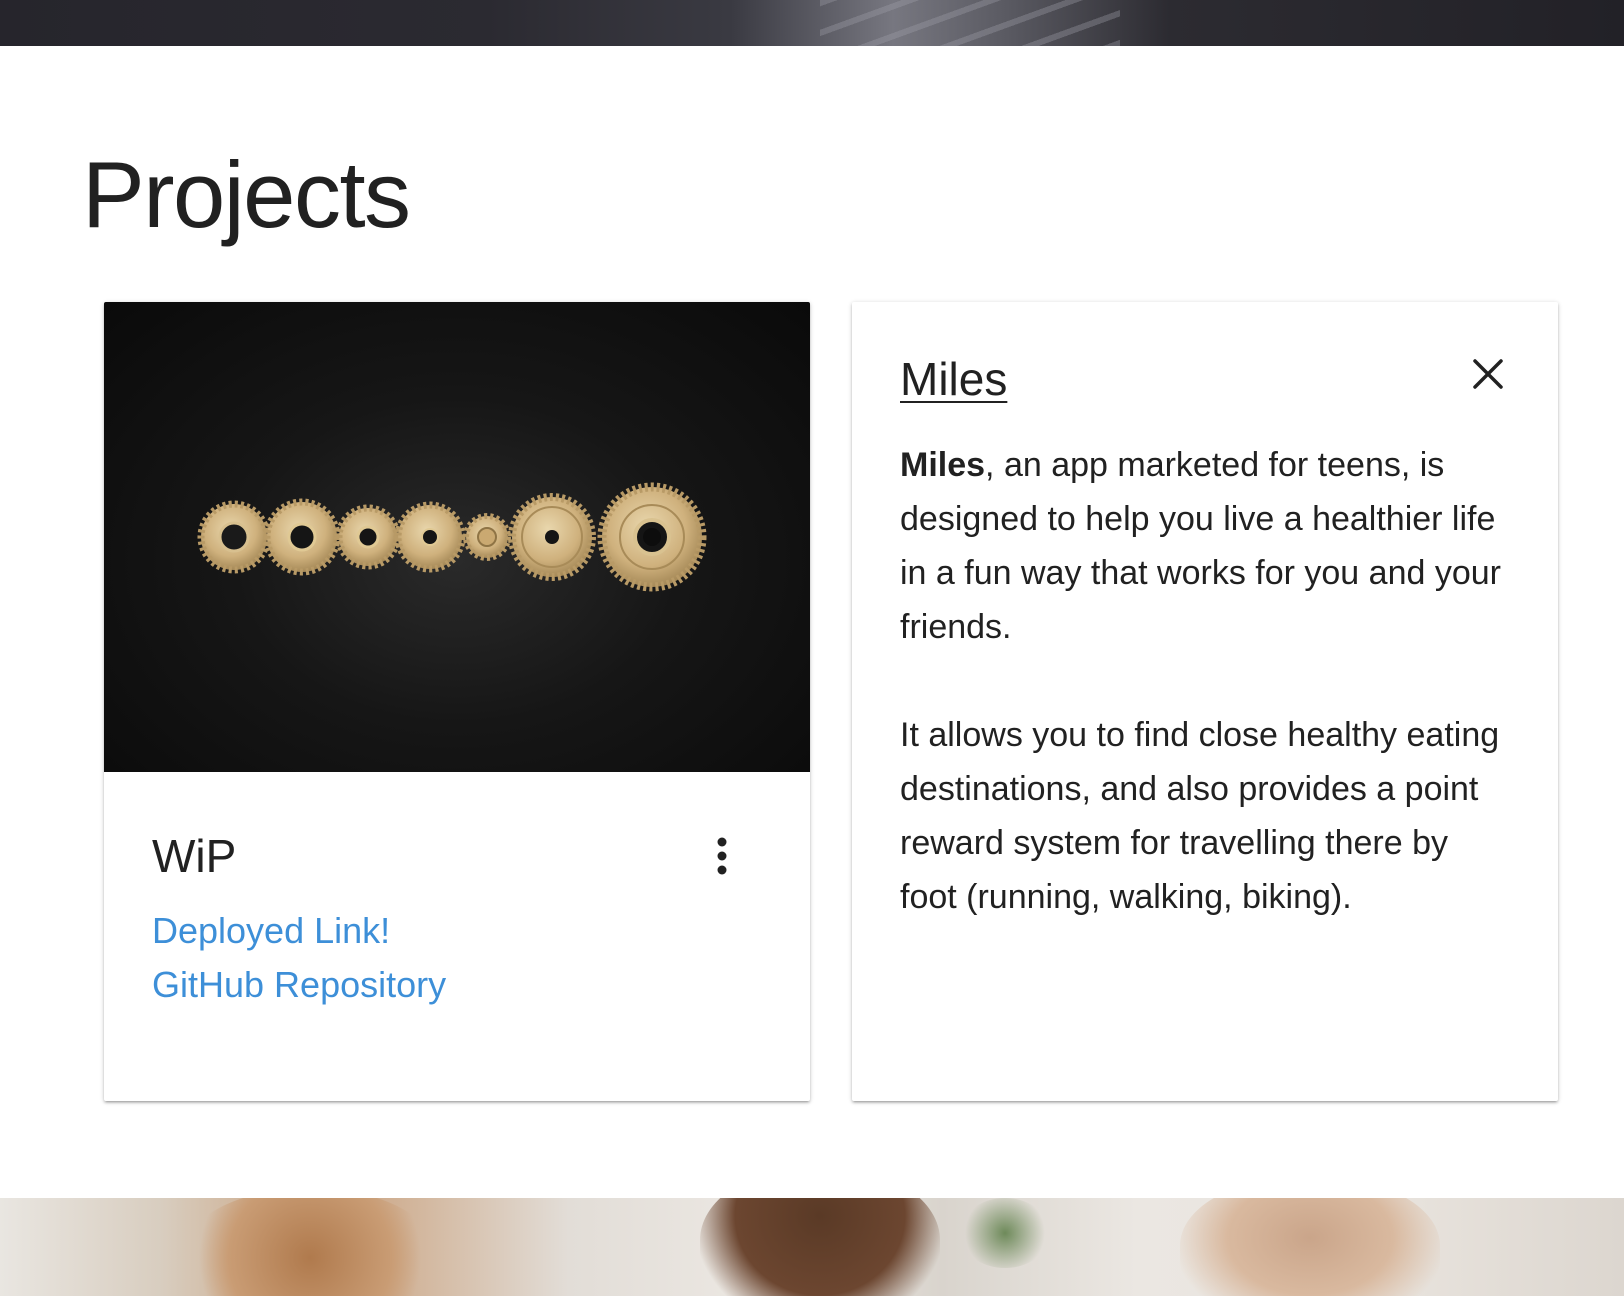 The width and height of the screenshot is (1624, 1296). I want to click on projects-heading: Projects, so click(246, 194).